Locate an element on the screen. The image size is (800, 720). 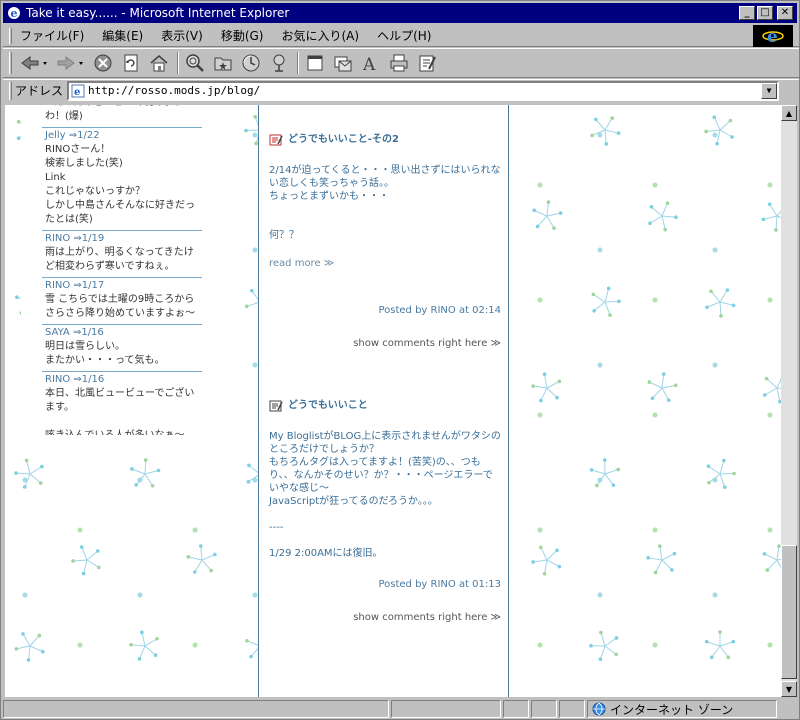
internet-globe-icon is located at coordinates (599, 709).